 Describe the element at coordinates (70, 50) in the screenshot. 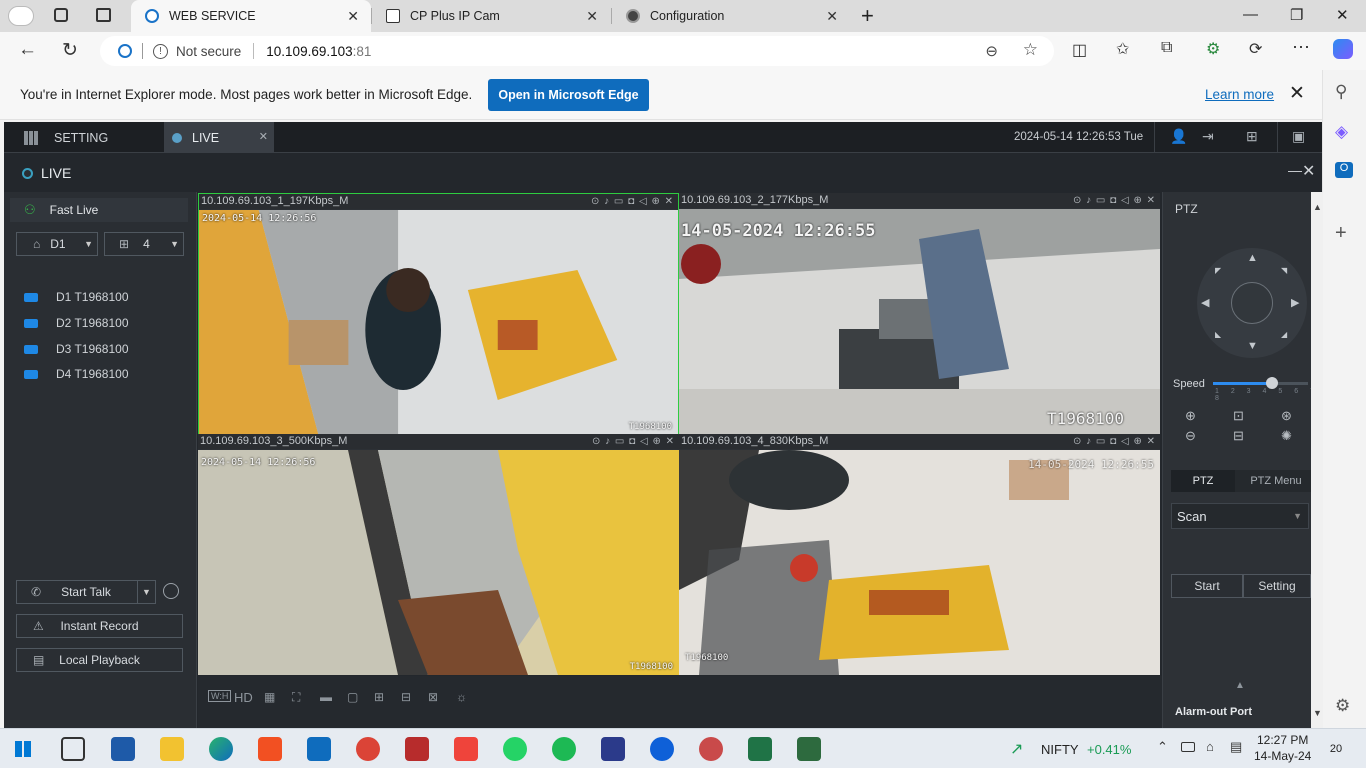

I see `refresh-icon: ↻` at that location.